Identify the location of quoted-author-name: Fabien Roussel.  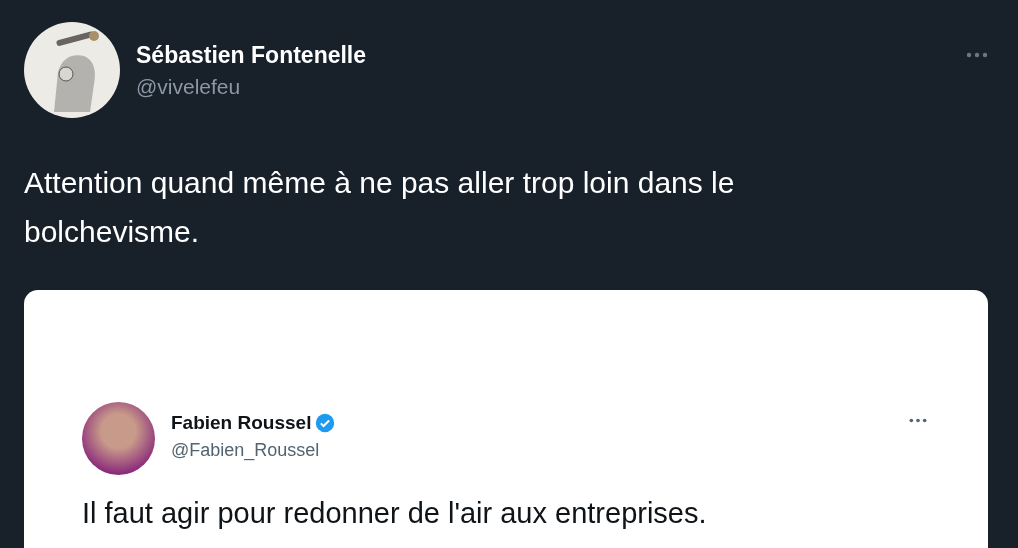
(241, 423).